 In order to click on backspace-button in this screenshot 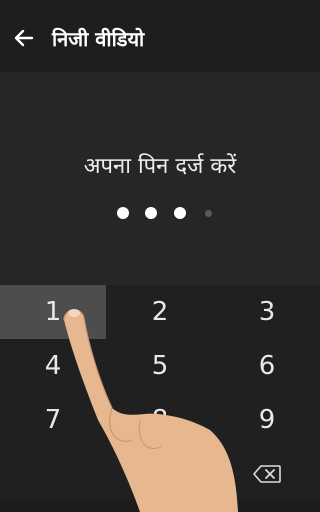, I will do `click(267, 474)`.